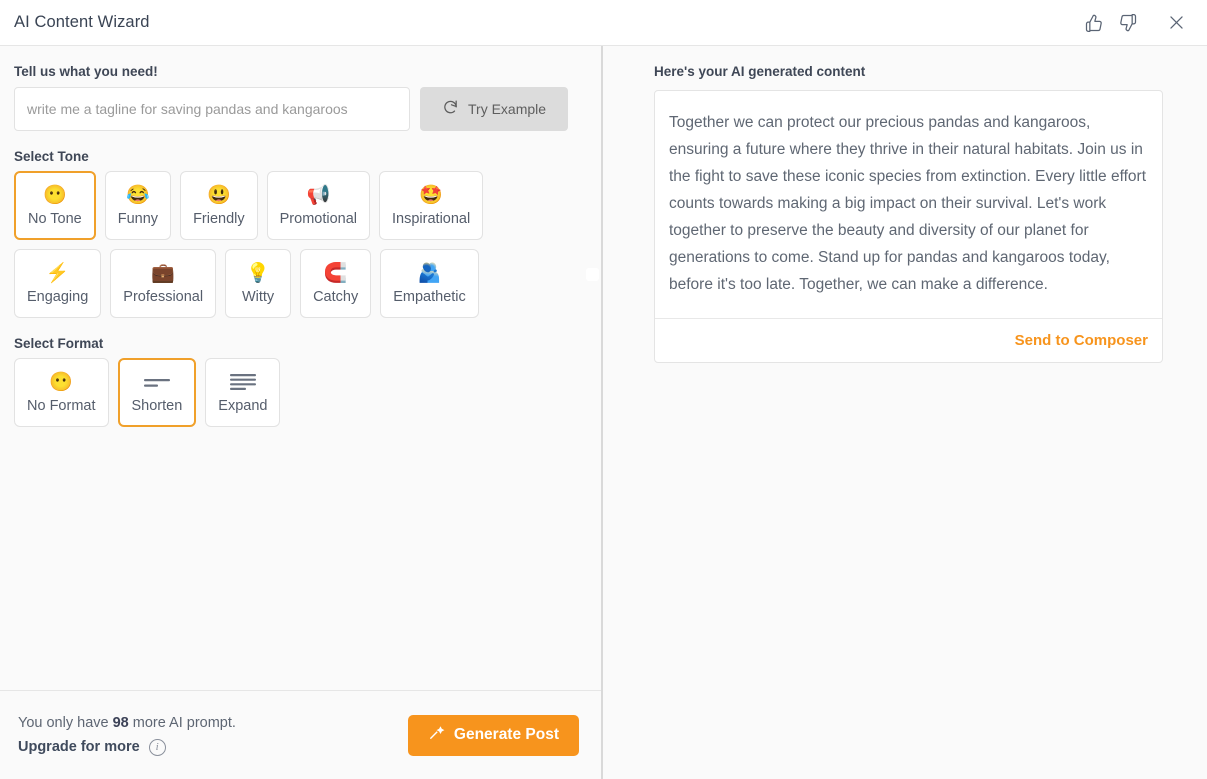 This screenshot has height=779, width=1207. What do you see at coordinates (908, 340) in the screenshot?
I see `result-actions: Send to Composer` at bounding box center [908, 340].